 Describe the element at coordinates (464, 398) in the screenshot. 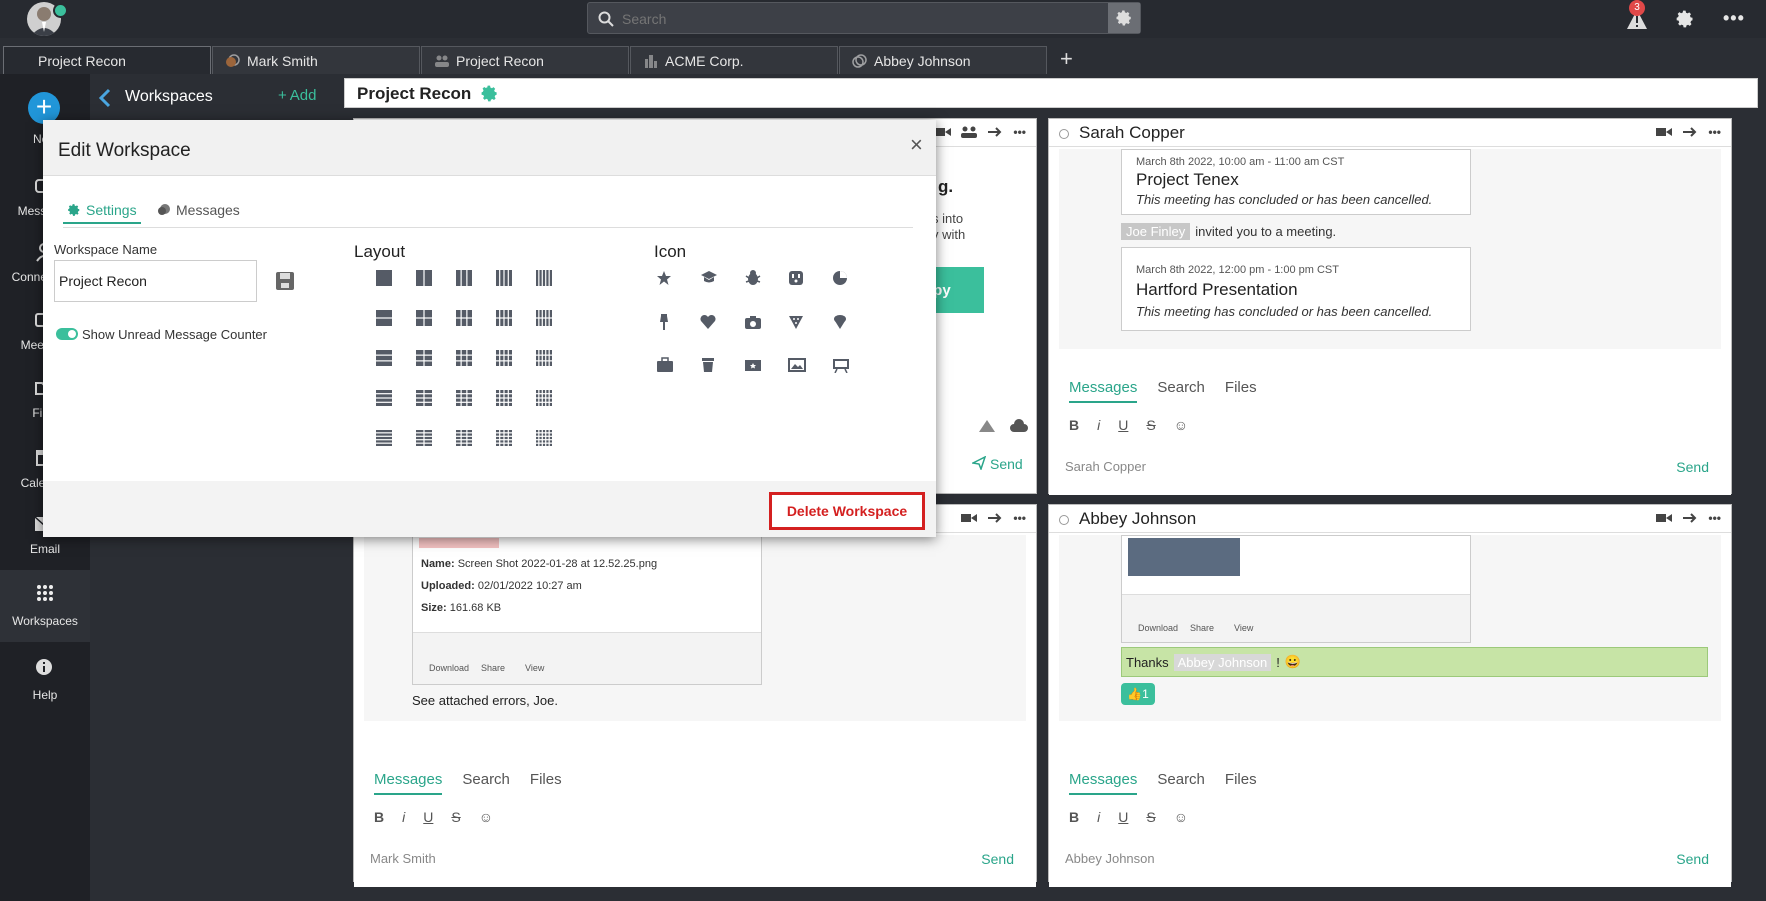

I see `layout-option-4x3` at that location.